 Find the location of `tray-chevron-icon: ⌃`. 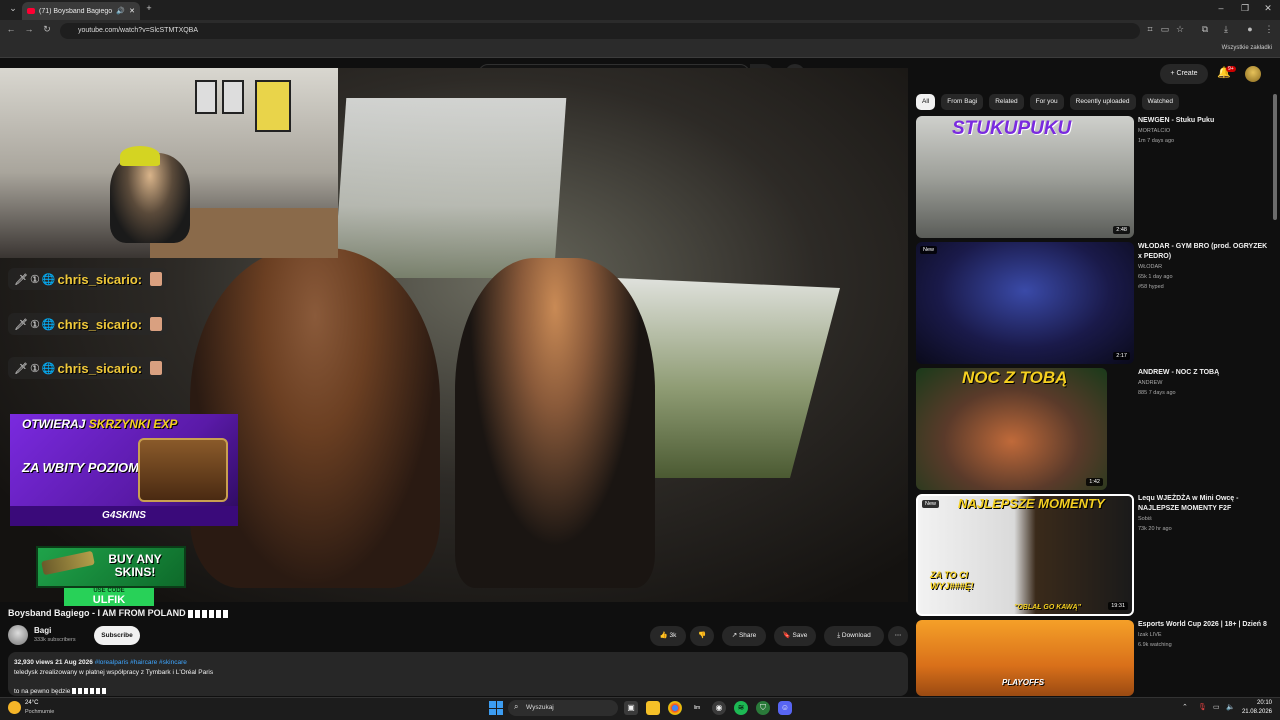

tray-chevron-icon: ⌃ is located at coordinates (1185, 707).